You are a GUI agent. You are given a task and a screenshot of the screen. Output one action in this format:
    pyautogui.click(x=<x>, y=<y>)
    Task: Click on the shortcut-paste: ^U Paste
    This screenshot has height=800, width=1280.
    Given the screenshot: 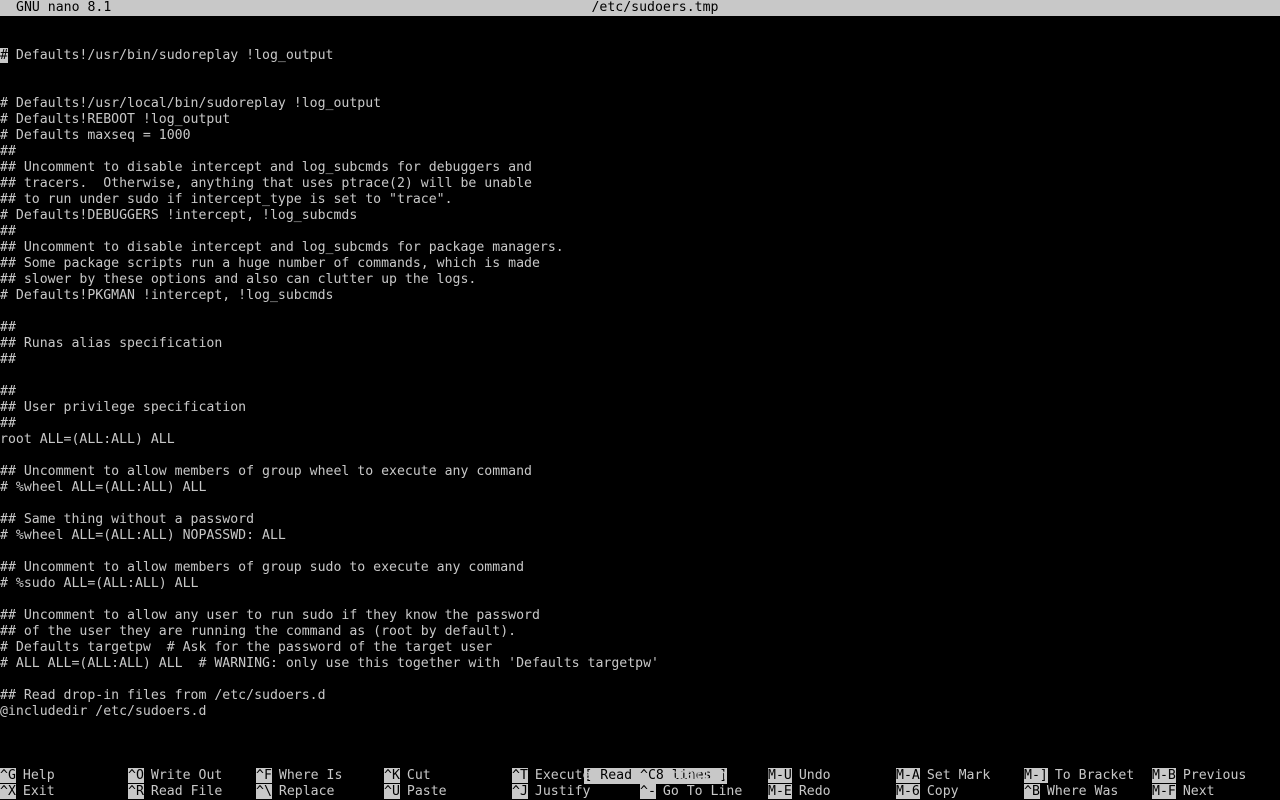 What is the action you would take?
    pyautogui.click(x=415, y=792)
    